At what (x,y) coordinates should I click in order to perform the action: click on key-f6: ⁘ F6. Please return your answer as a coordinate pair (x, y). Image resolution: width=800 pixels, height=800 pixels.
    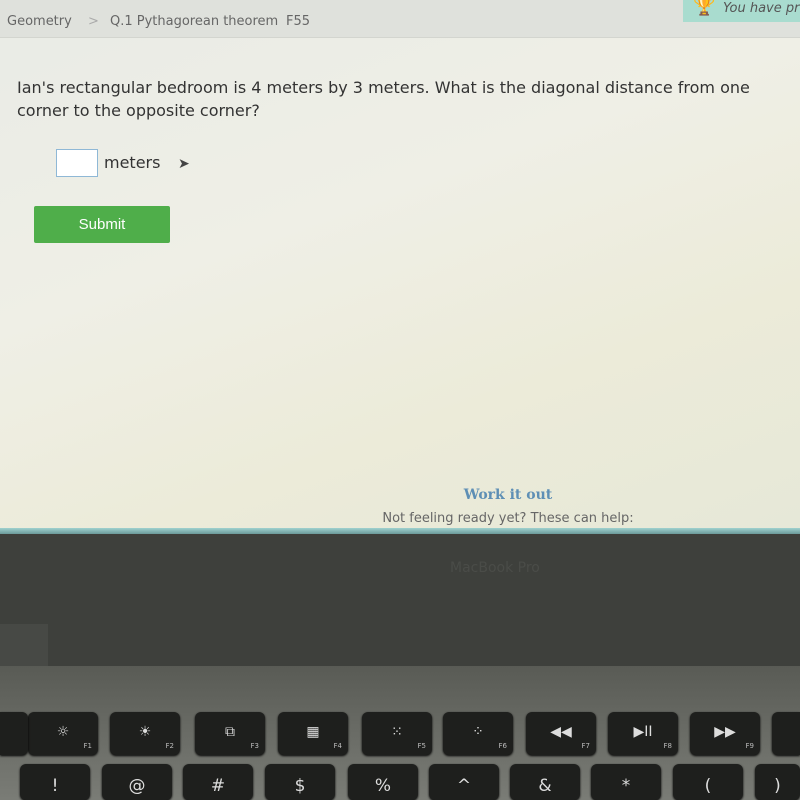
    Looking at the image, I should click on (478, 733).